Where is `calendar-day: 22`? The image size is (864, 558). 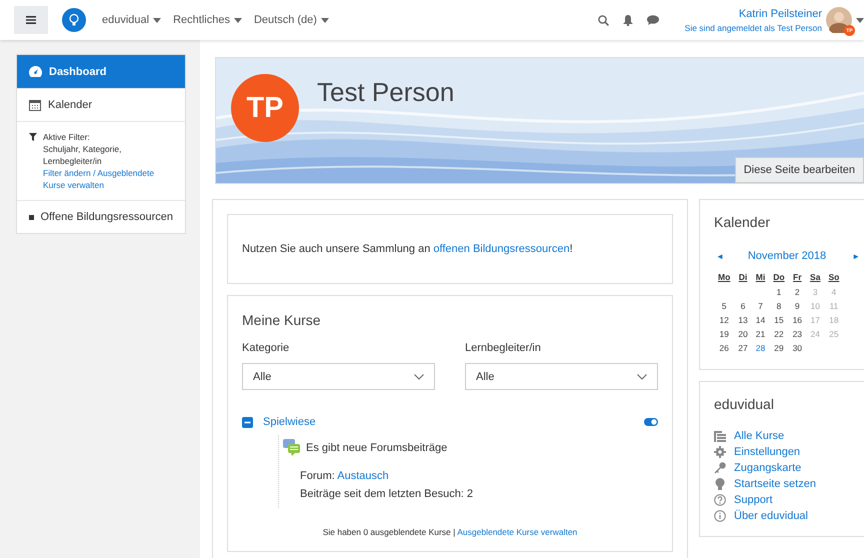
calendar-day: 22 is located at coordinates (779, 334).